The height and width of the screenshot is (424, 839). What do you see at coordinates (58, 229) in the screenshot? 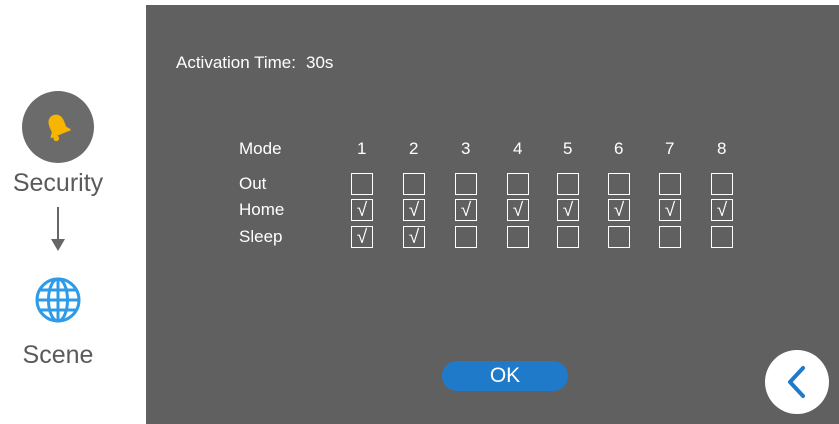
I see `arrow-down-icon` at bounding box center [58, 229].